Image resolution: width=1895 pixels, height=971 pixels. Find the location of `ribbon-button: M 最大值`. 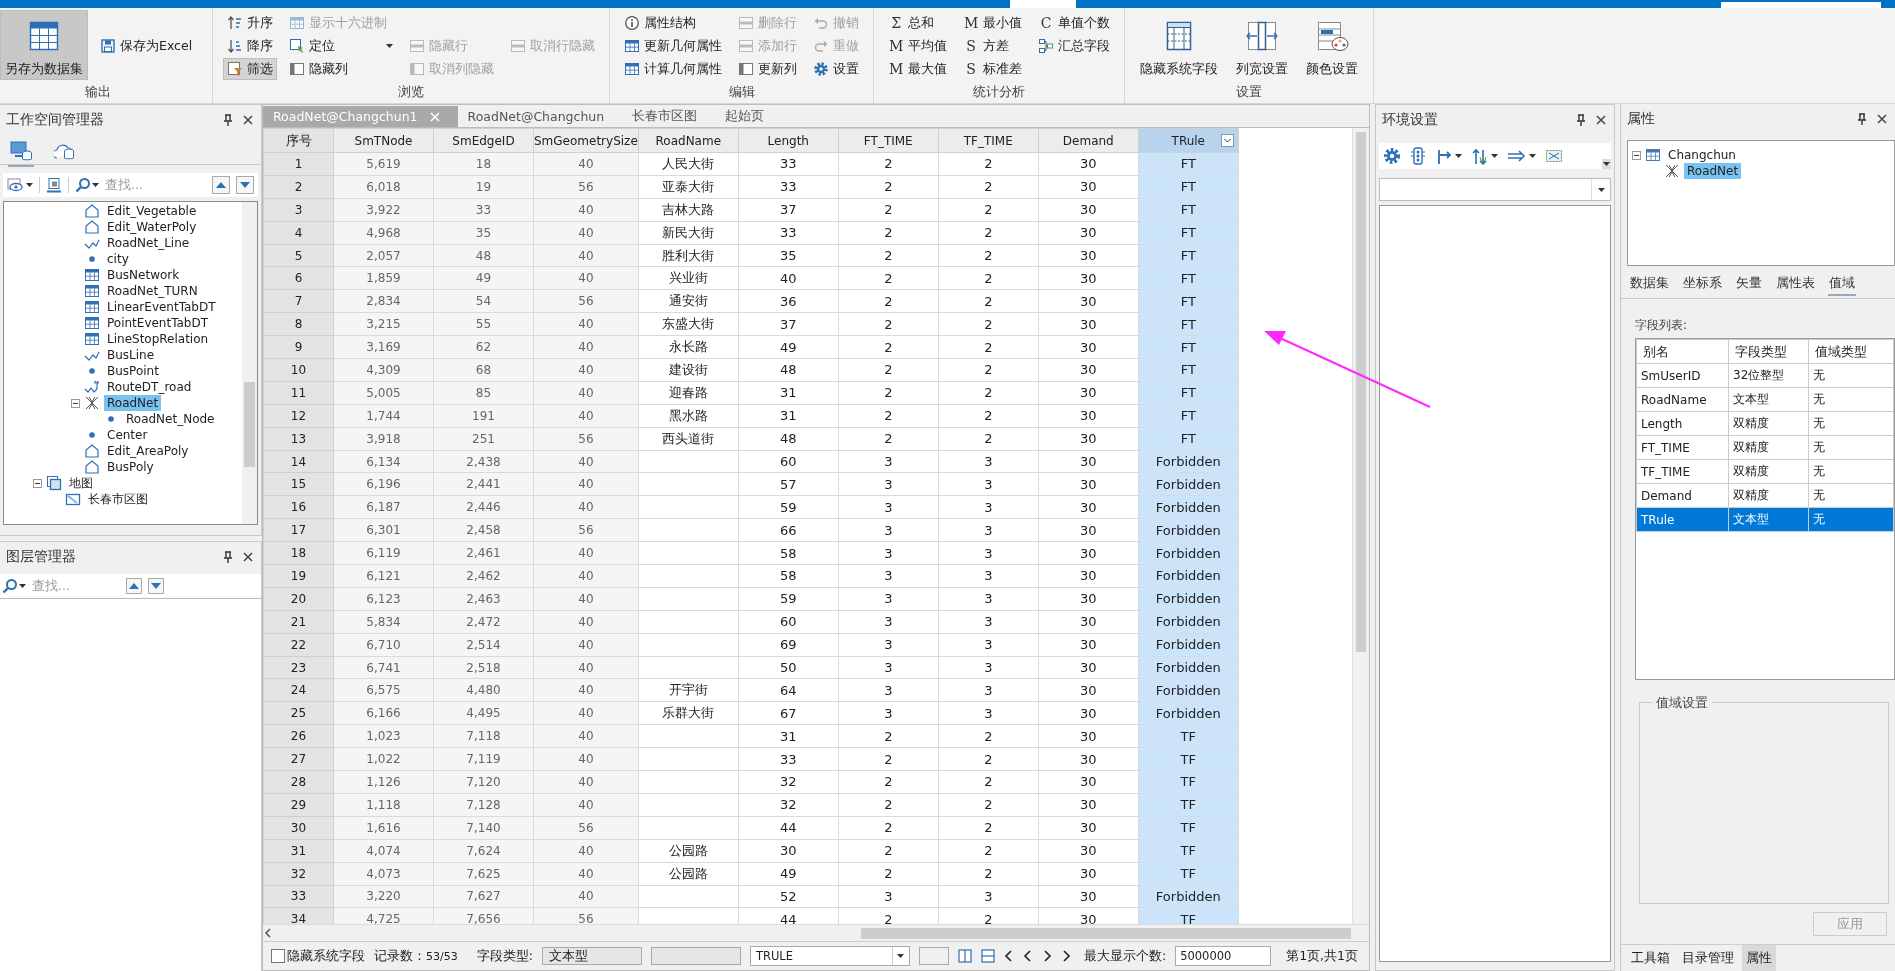

ribbon-button: M 最大值 is located at coordinates (918, 69).